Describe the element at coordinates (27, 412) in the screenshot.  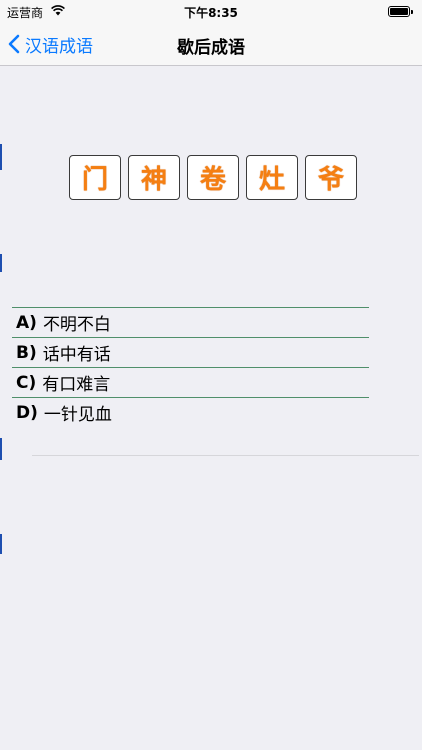
I see `option-key: D)` at that location.